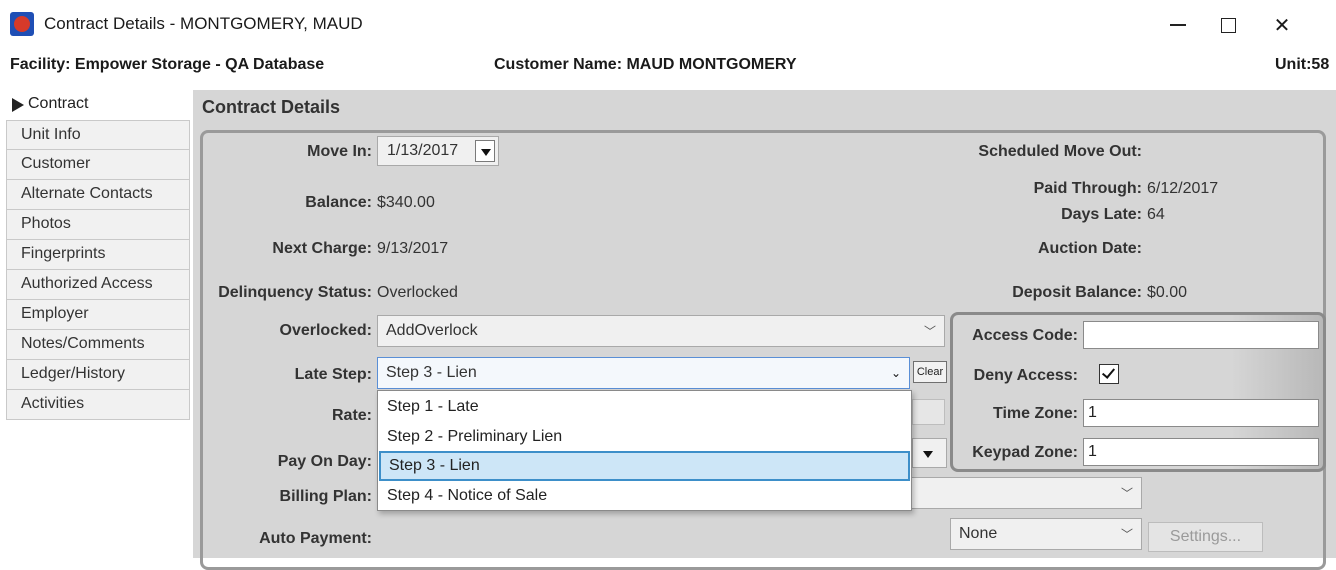  I want to click on auto-payment-select: None ﹀, so click(1046, 534).